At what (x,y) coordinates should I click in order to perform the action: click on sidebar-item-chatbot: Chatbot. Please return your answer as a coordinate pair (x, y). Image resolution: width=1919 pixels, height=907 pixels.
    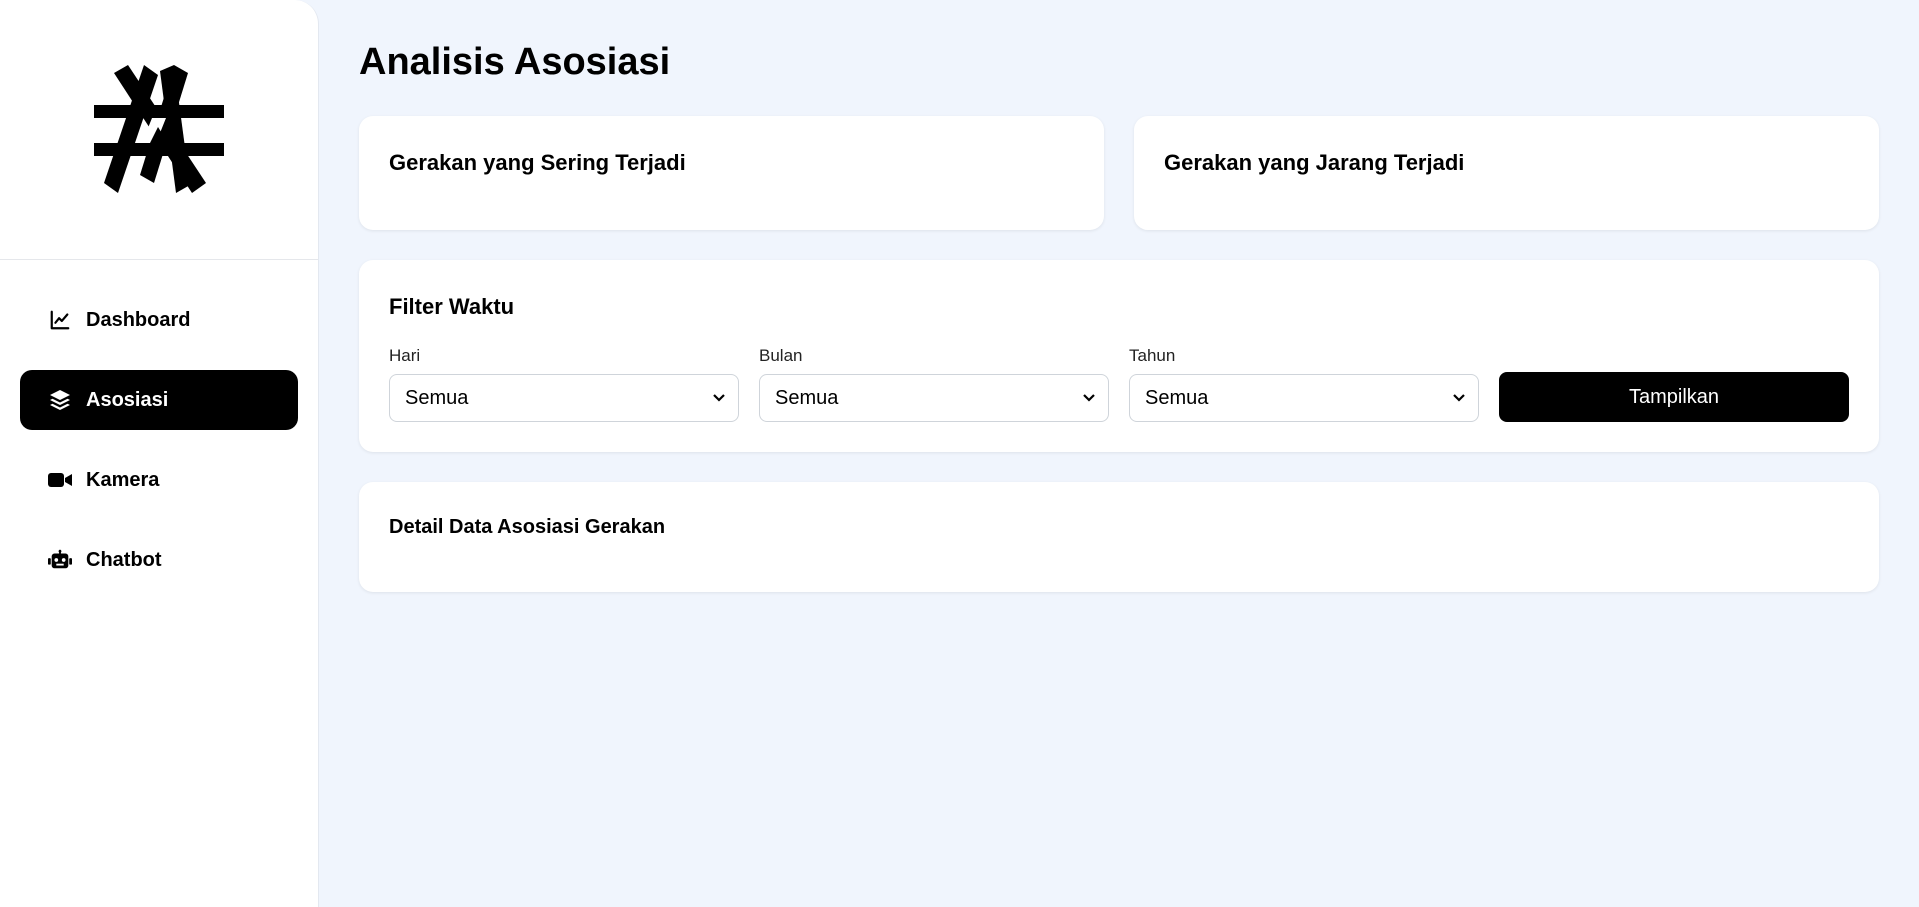
    Looking at the image, I should click on (159, 560).